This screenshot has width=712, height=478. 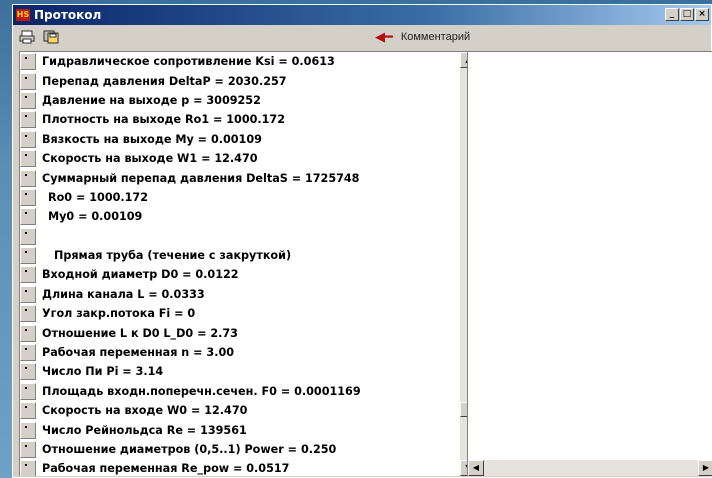 What do you see at coordinates (705, 468) in the screenshot?
I see `scroll-right-button: ▶` at bounding box center [705, 468].